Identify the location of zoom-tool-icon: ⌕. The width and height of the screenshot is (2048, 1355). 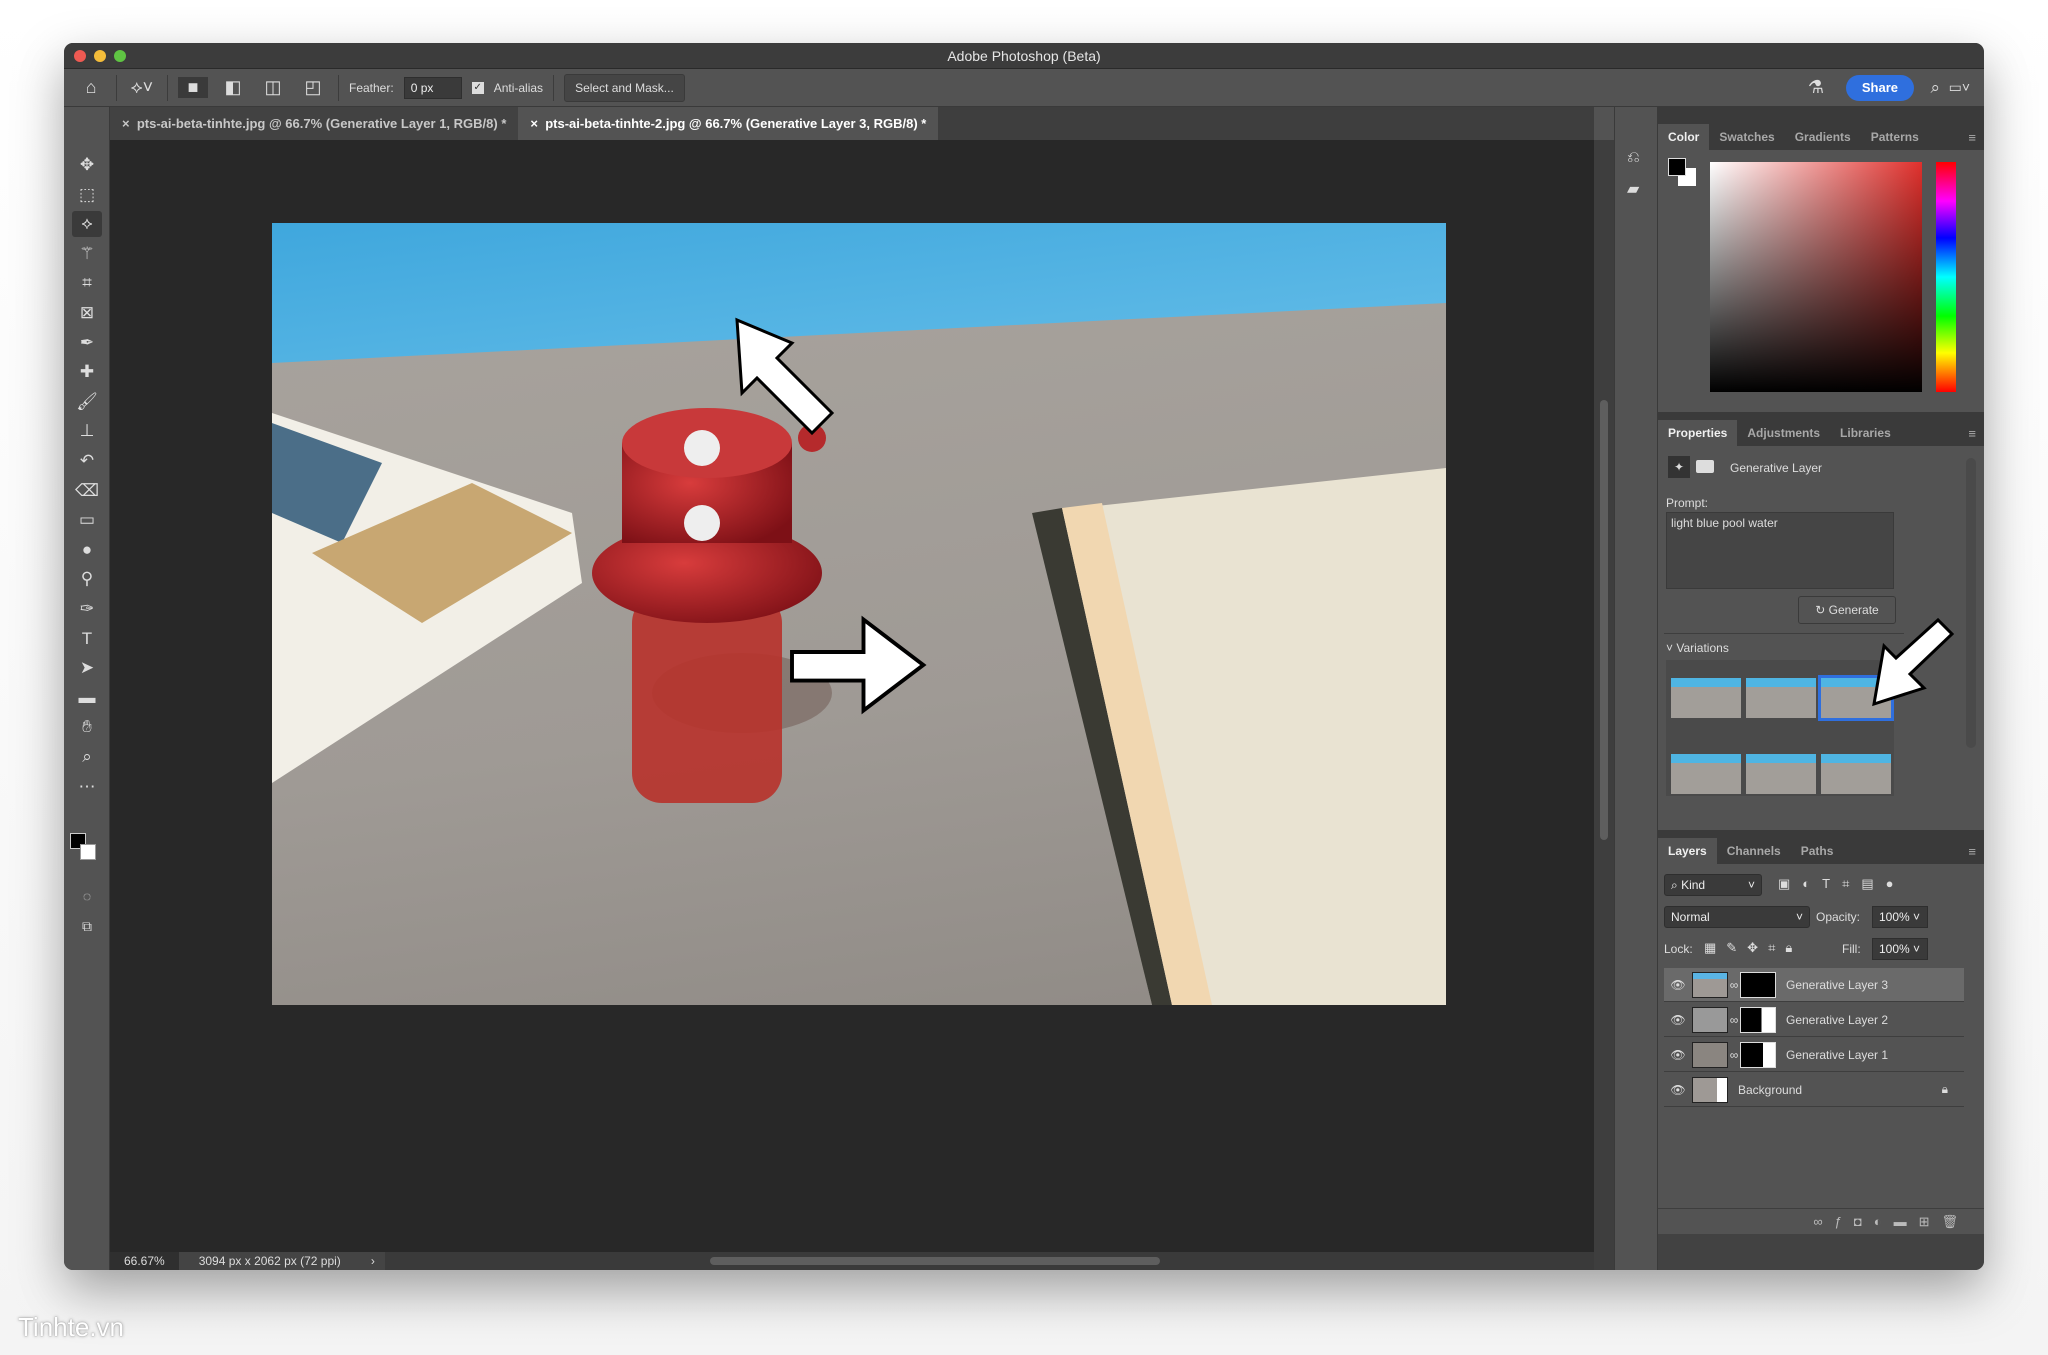
(87, 757).